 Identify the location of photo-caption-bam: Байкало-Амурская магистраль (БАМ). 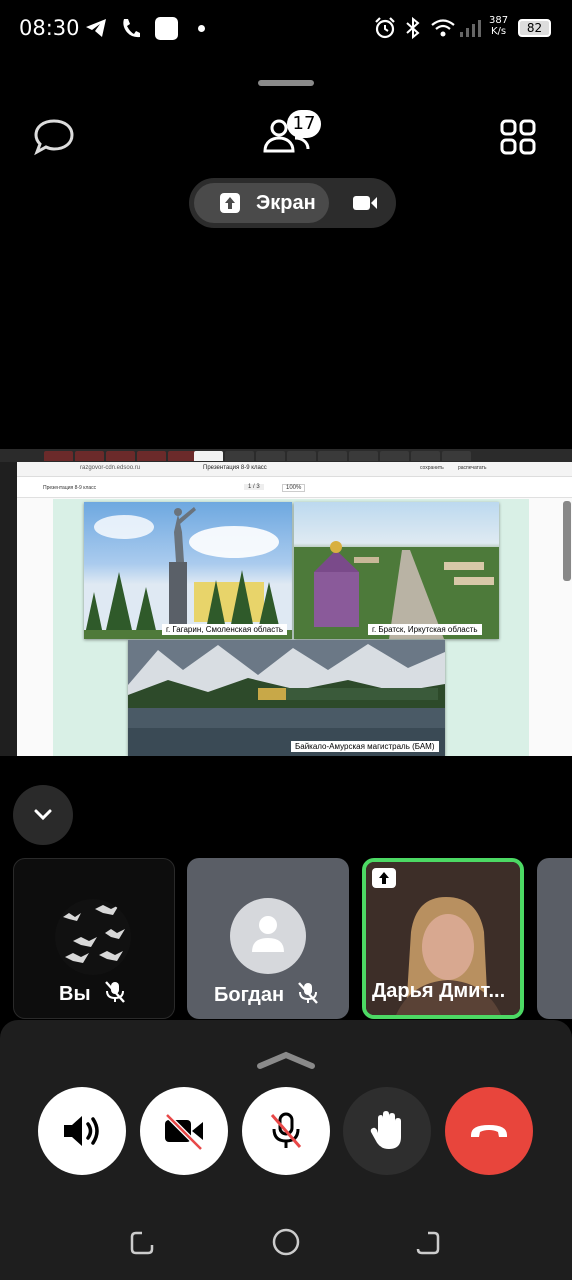
(365, 746).